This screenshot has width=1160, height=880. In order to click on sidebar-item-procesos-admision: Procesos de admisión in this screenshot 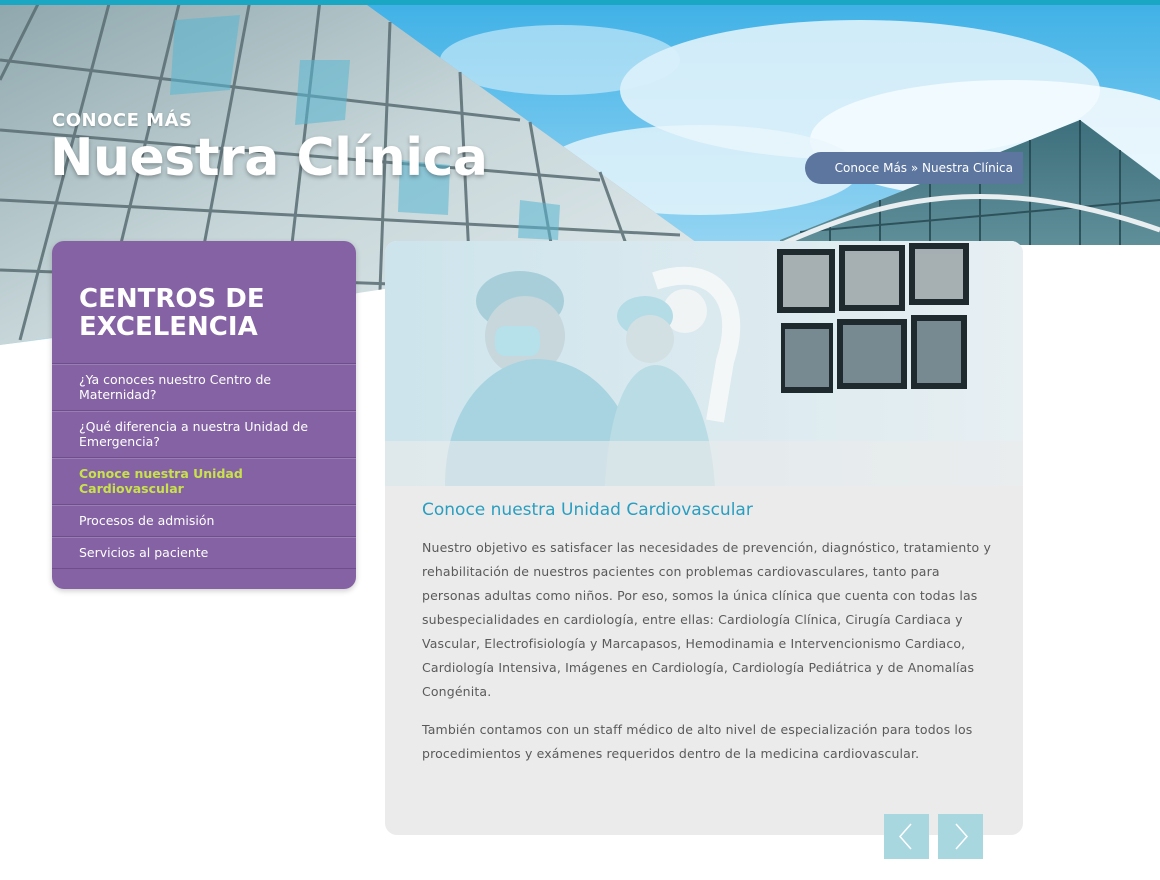, I will do `click(204, 520)`.